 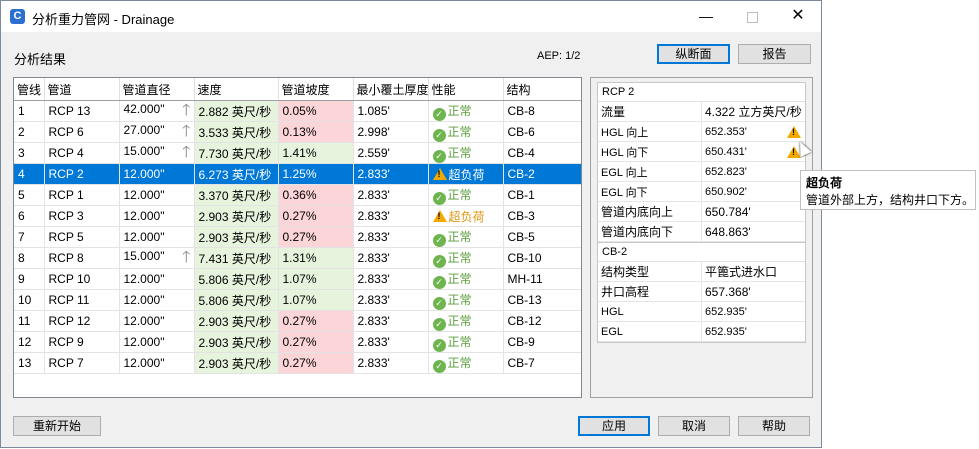 I want to click on column-header: 最小覆土厚度, so click(x=391, y=89).